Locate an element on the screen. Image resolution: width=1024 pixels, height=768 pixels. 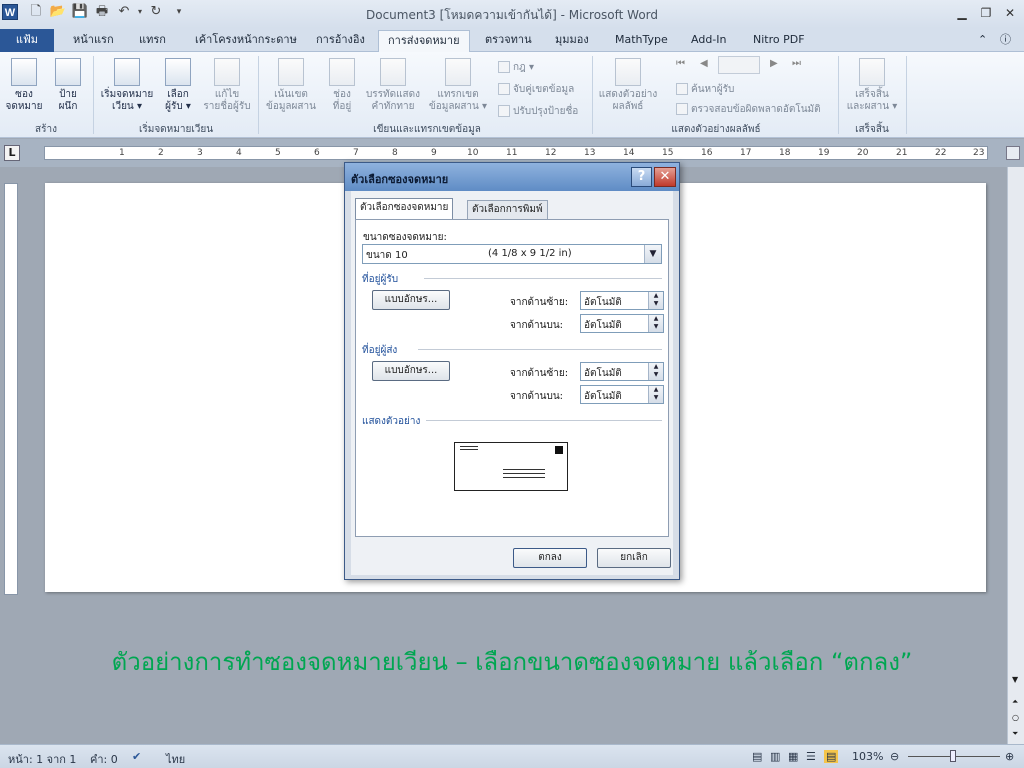
dialog-close-icon: ✕ is located at coordinates (665, 177).